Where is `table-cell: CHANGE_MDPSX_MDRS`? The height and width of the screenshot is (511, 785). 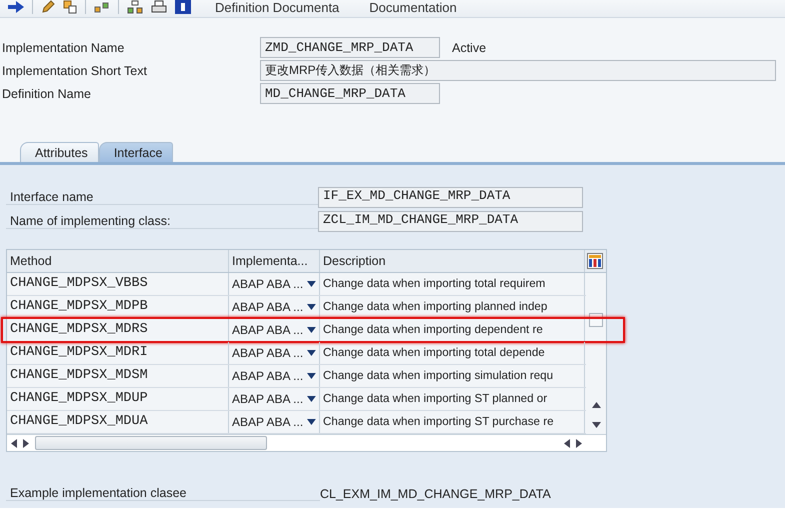 table-cell: CHANGE_MDPSX_MDRS is located at coordinates (118, 330).